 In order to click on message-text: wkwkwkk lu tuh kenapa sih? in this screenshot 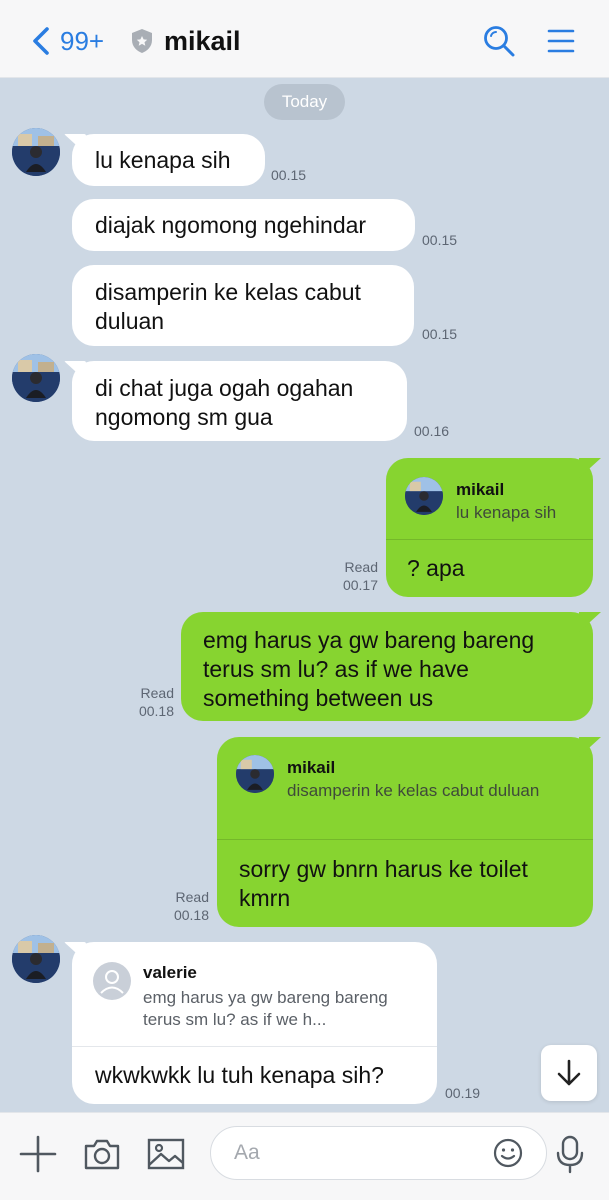, I will do `click(239, 1075)`.